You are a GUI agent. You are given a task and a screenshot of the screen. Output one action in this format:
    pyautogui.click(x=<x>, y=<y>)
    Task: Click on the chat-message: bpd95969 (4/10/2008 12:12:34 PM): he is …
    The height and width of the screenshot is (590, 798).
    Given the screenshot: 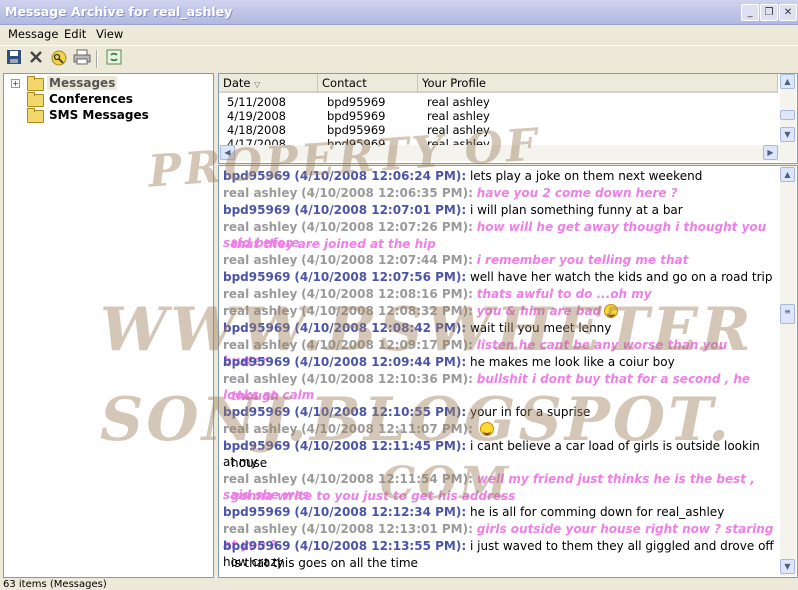 What is the action you would take?
    pyautogui.click(x=499, y=512)
    